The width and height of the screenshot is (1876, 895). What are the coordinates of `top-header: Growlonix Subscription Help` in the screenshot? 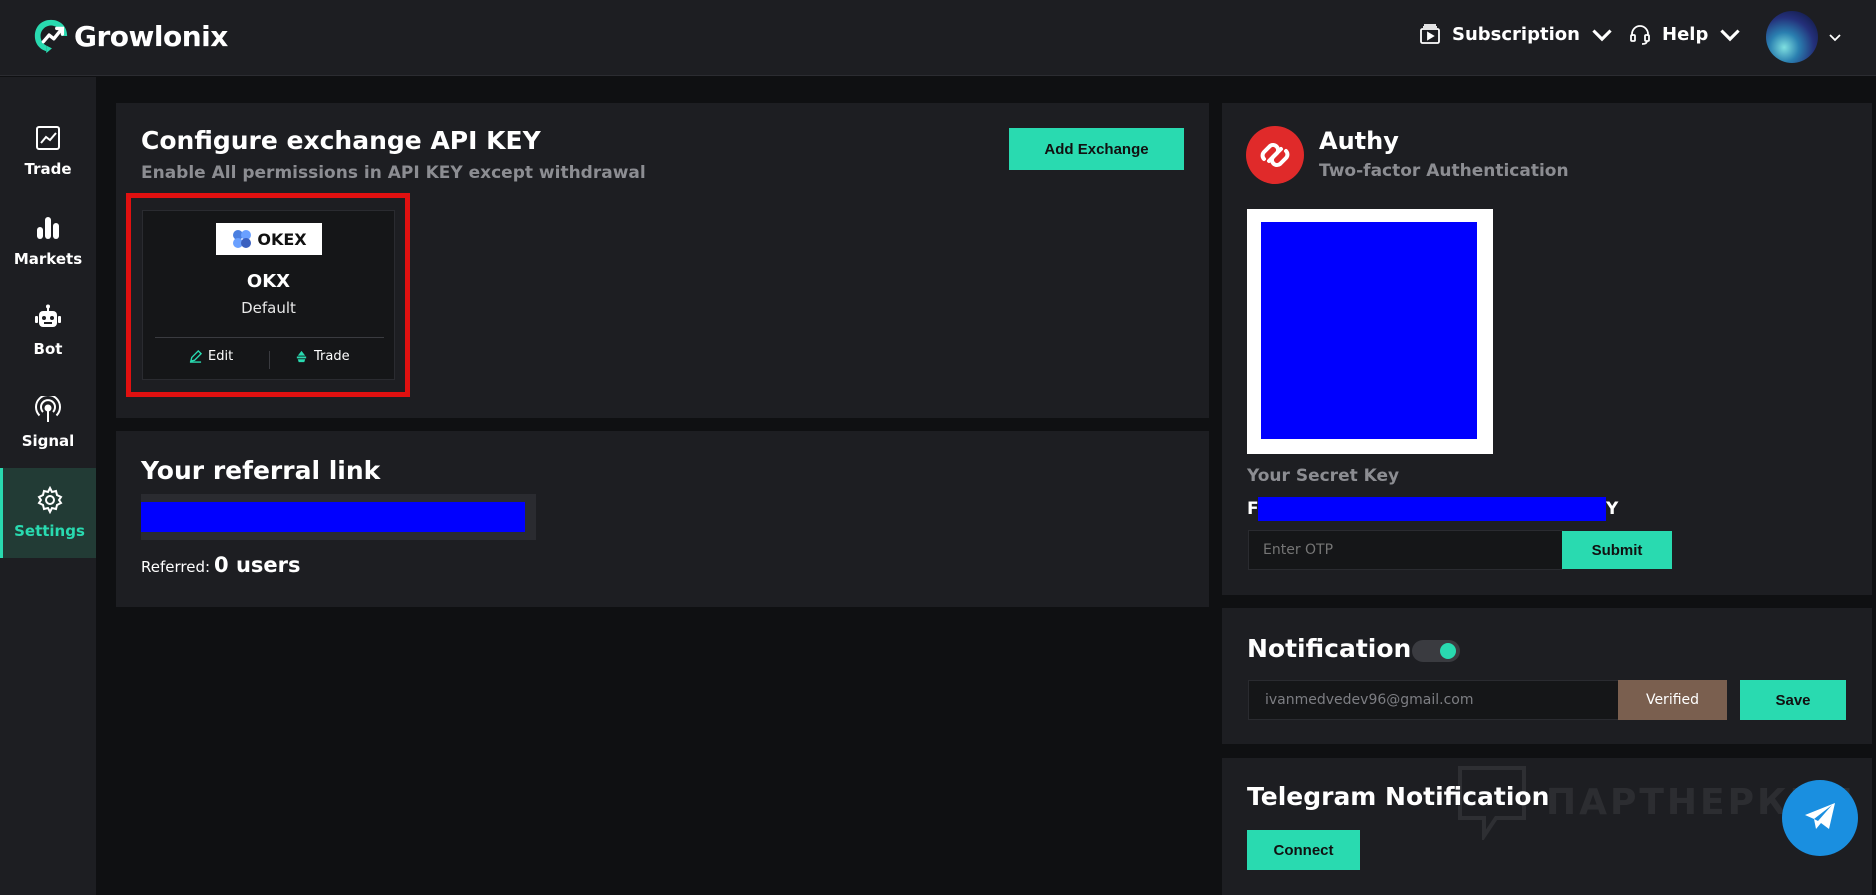 It's located at (938, 38).